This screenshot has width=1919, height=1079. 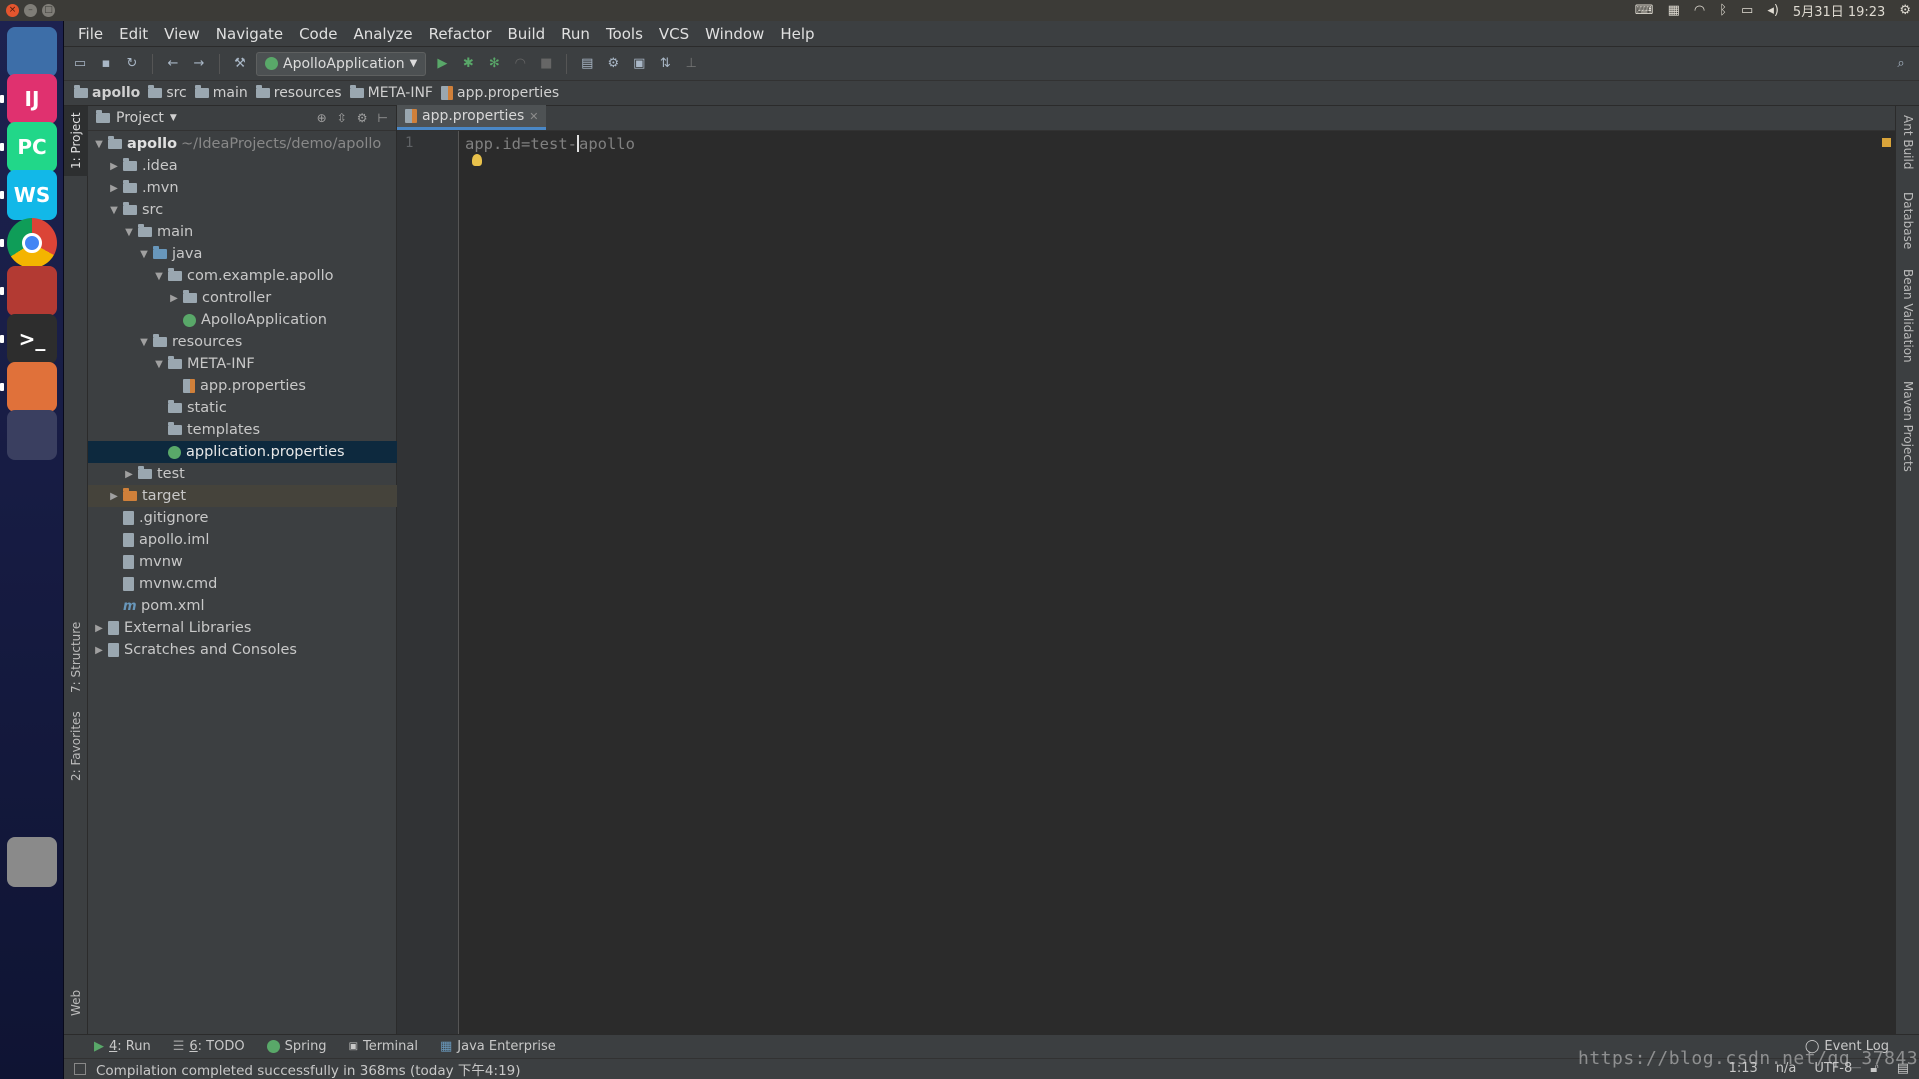 What do you see at coordinates (503, 93) in the screenshot?
I see `breadcrumb-item: app.properties` at bounding box center [503, 93].